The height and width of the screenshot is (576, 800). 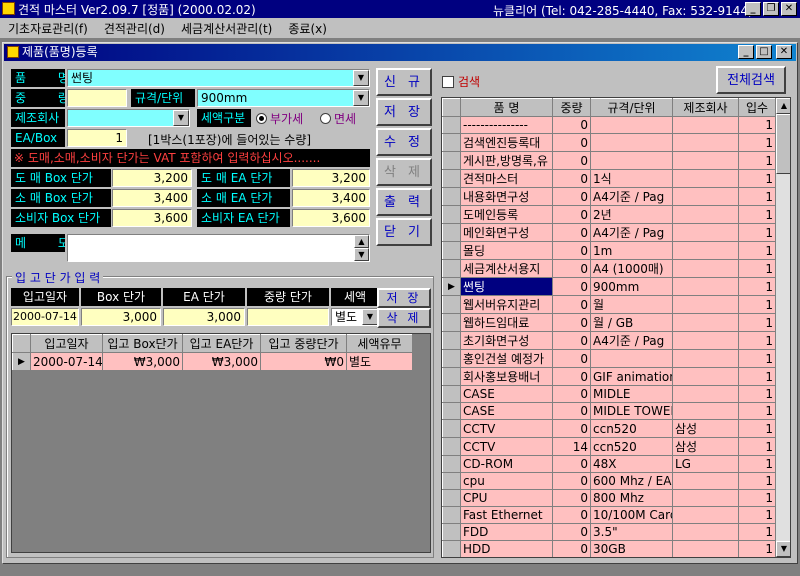 What do you see at coordinates (609, 481) in the screenshot?
I see `table-row: cpu 0 600 Mhz / EA 1` at bounding box center [609, 481].